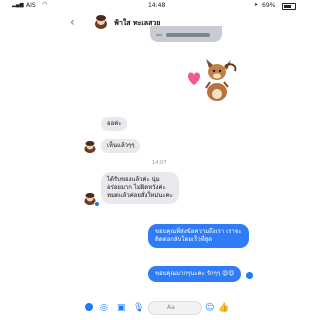 Image resolution: width=320 pixels, height=320 pixels. I want to click on photo-icon: ▣, so click(121, 308).